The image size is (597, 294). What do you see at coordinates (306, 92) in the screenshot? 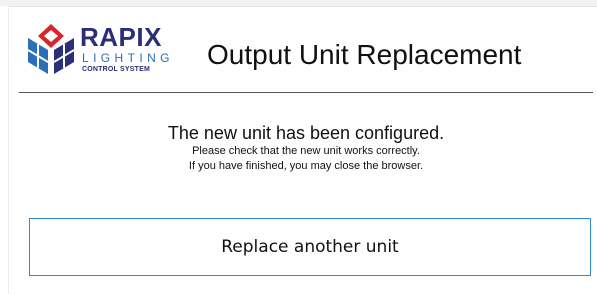
I see `header-divider` at bounding box center [306, 92].